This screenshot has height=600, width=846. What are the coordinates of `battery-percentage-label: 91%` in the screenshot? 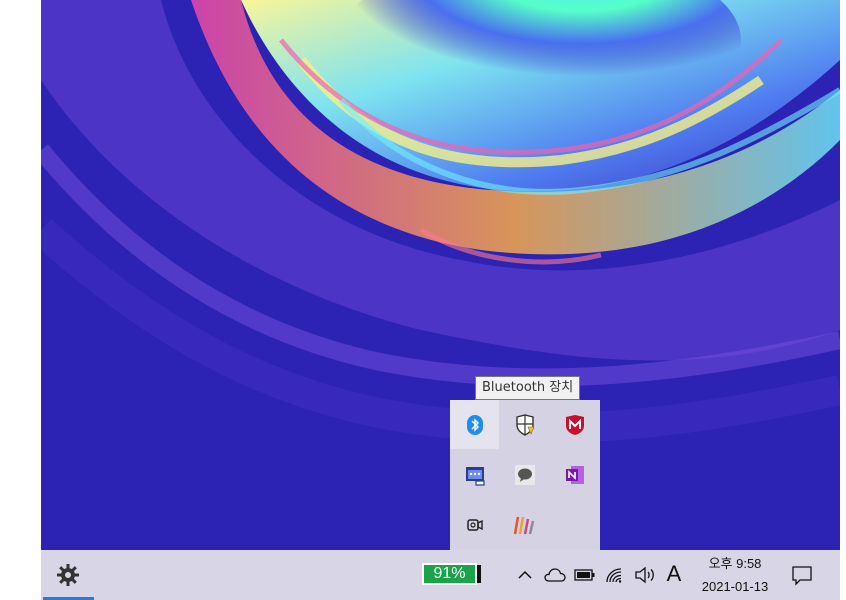 It's located at (449, 574).